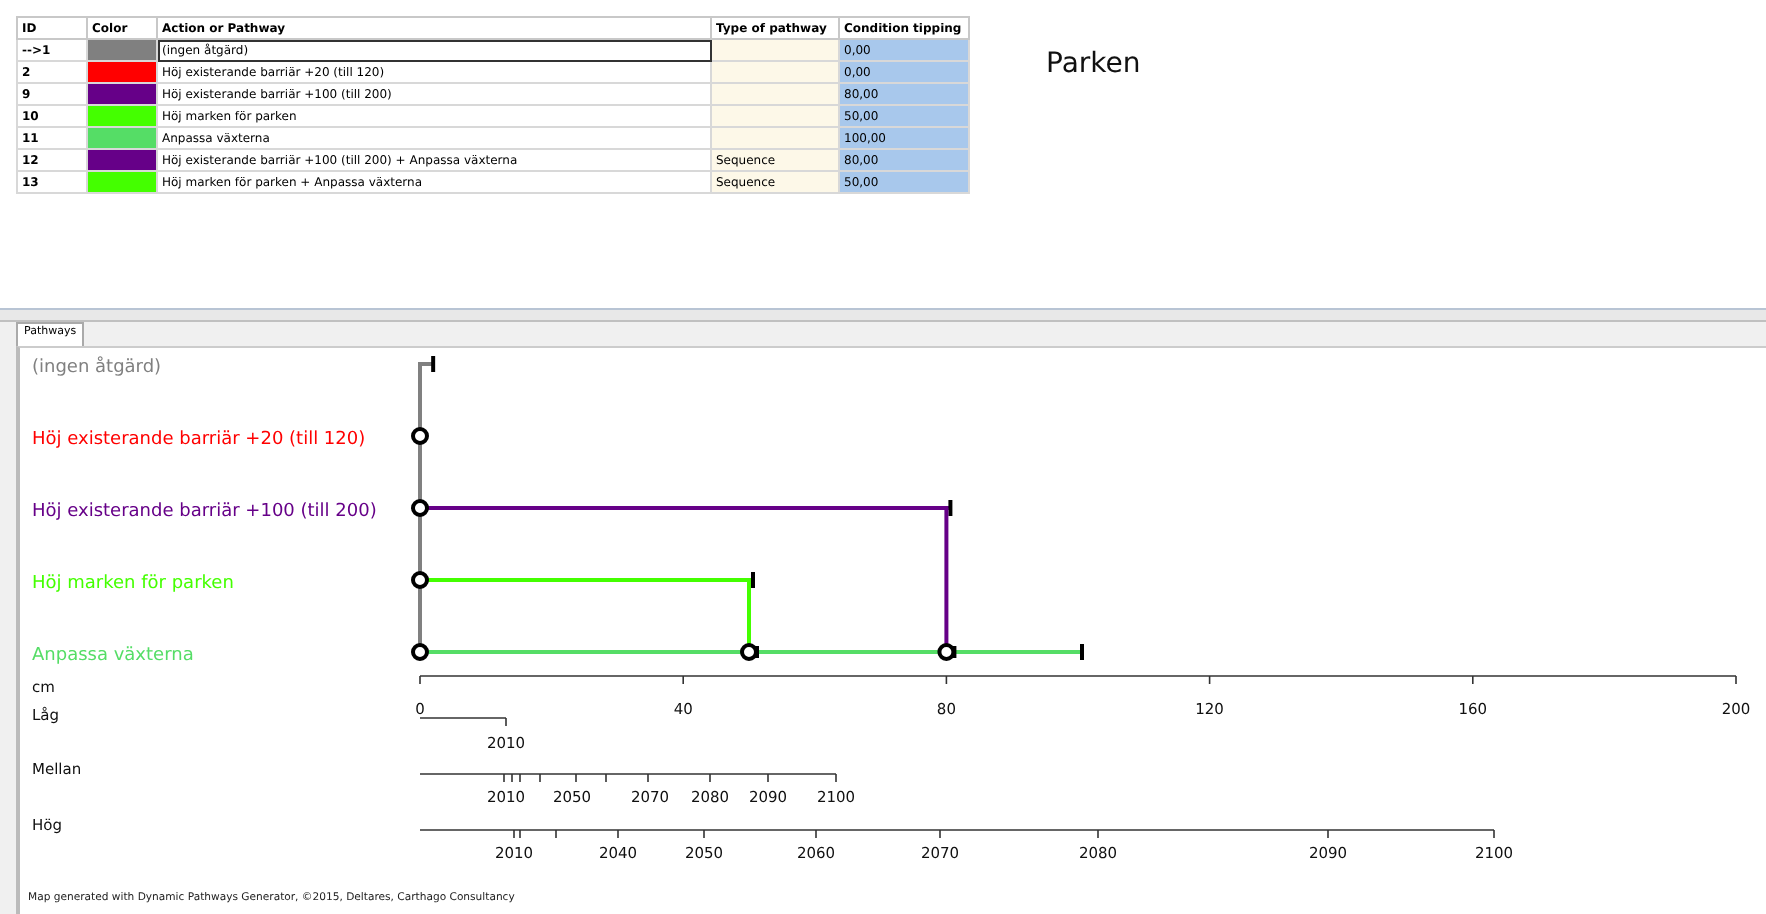  Describe the element at coordinates (133, 584) in the screenshot. I see `pathway-label: Höj marken för parken` at that location.